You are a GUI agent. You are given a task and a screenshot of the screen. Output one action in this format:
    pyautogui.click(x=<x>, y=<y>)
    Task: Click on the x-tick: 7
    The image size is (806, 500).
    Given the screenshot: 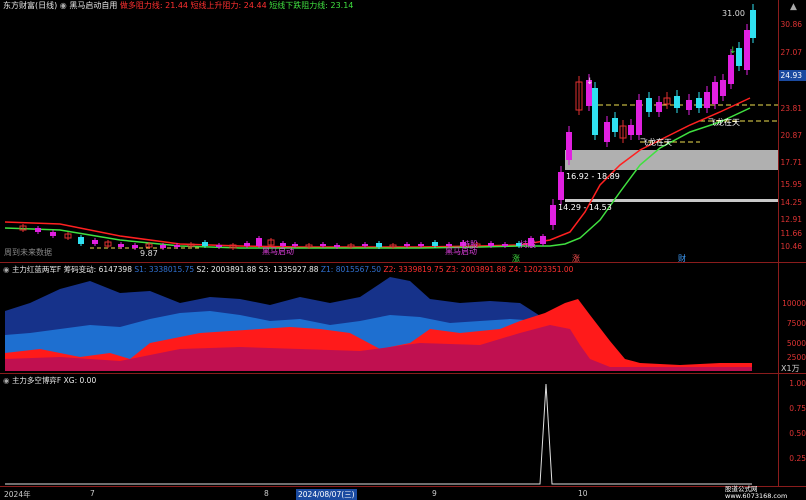 What is the action you would take?
    pyautogui.click(x=92, y=493)
    